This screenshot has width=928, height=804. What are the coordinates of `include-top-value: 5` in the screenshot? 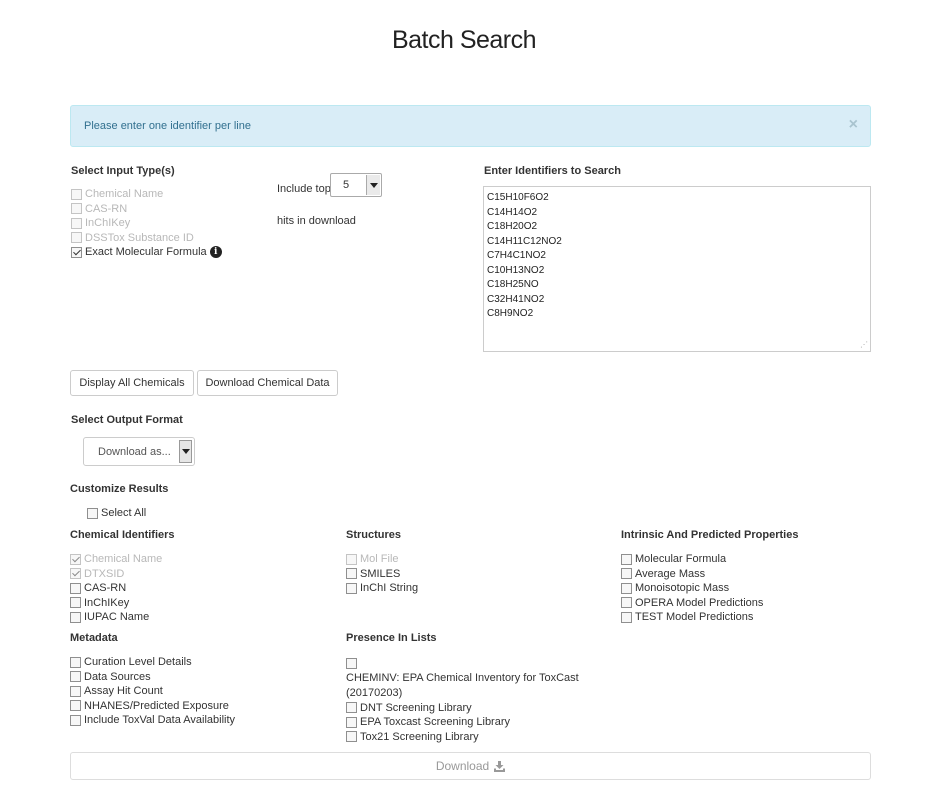 It's located at (346, 185).